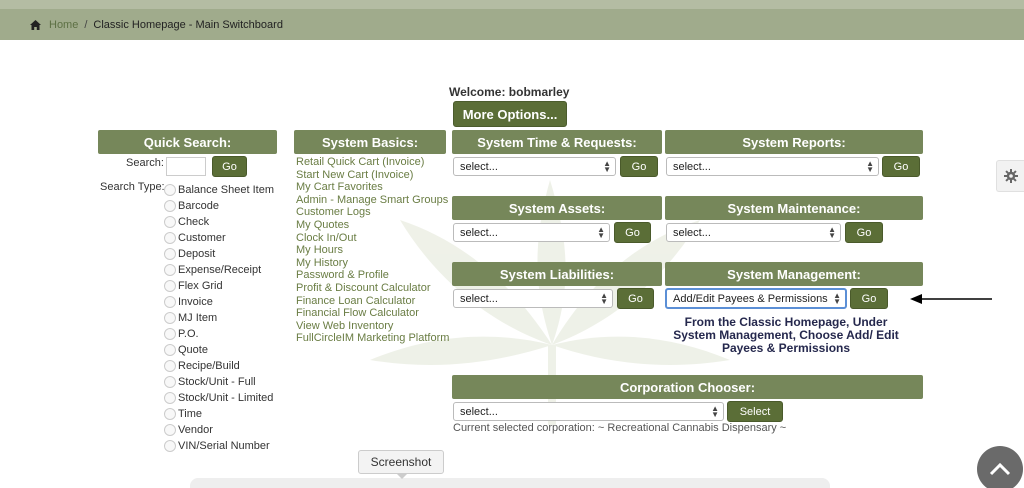 This screenshot has width=1024, height=488. I want to click on basics-link: Admin - Manage Smart Groups, so click(372, 200).